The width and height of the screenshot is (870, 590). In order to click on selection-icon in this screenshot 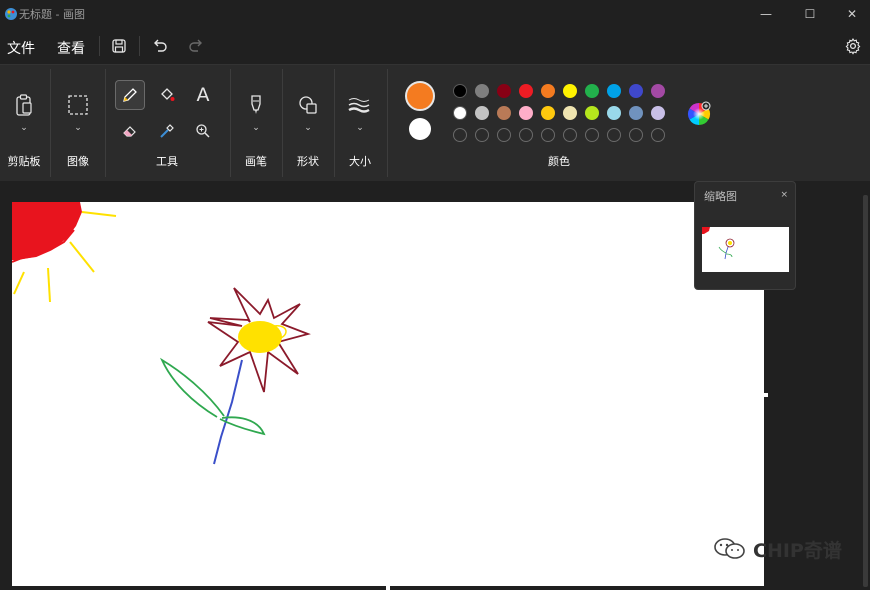, I will do `click(78, 105)`.